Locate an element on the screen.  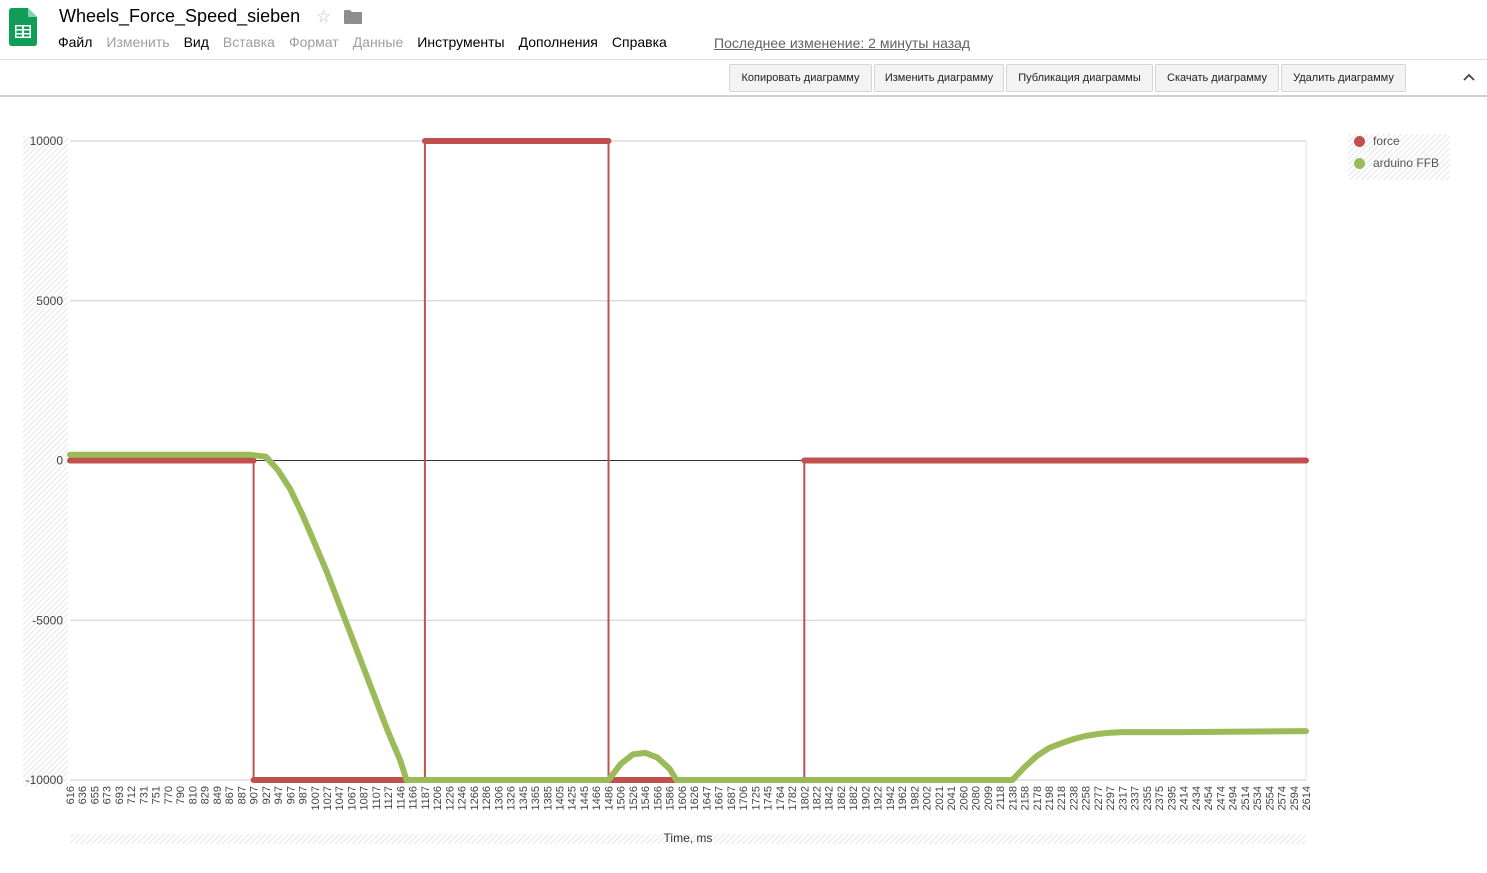
menu-view: Вид is located at coordinates (196, 44).